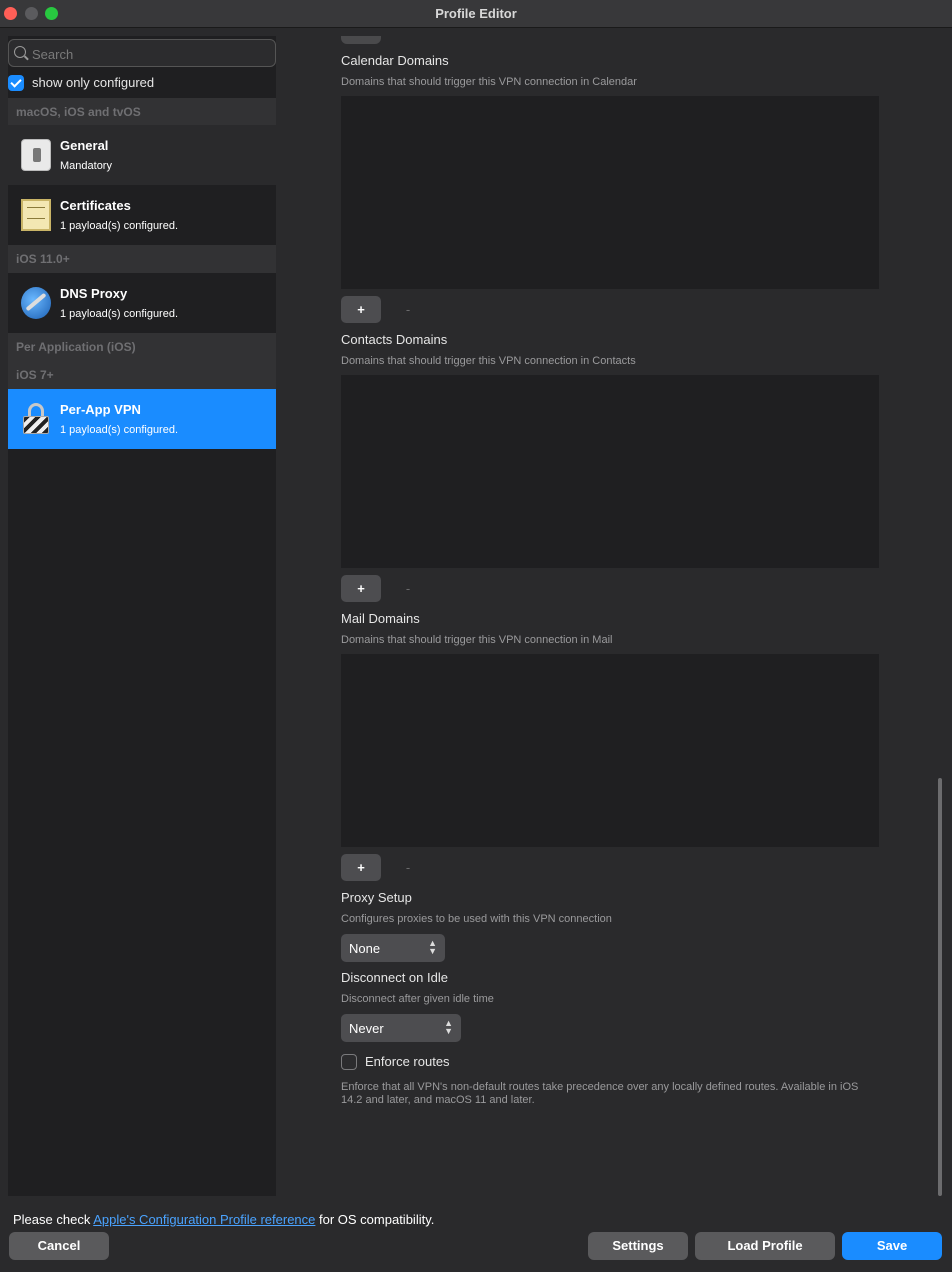  Describe the element at coordinates (940, 987) in the screenshot. I see `content-scrollbar` at that location.